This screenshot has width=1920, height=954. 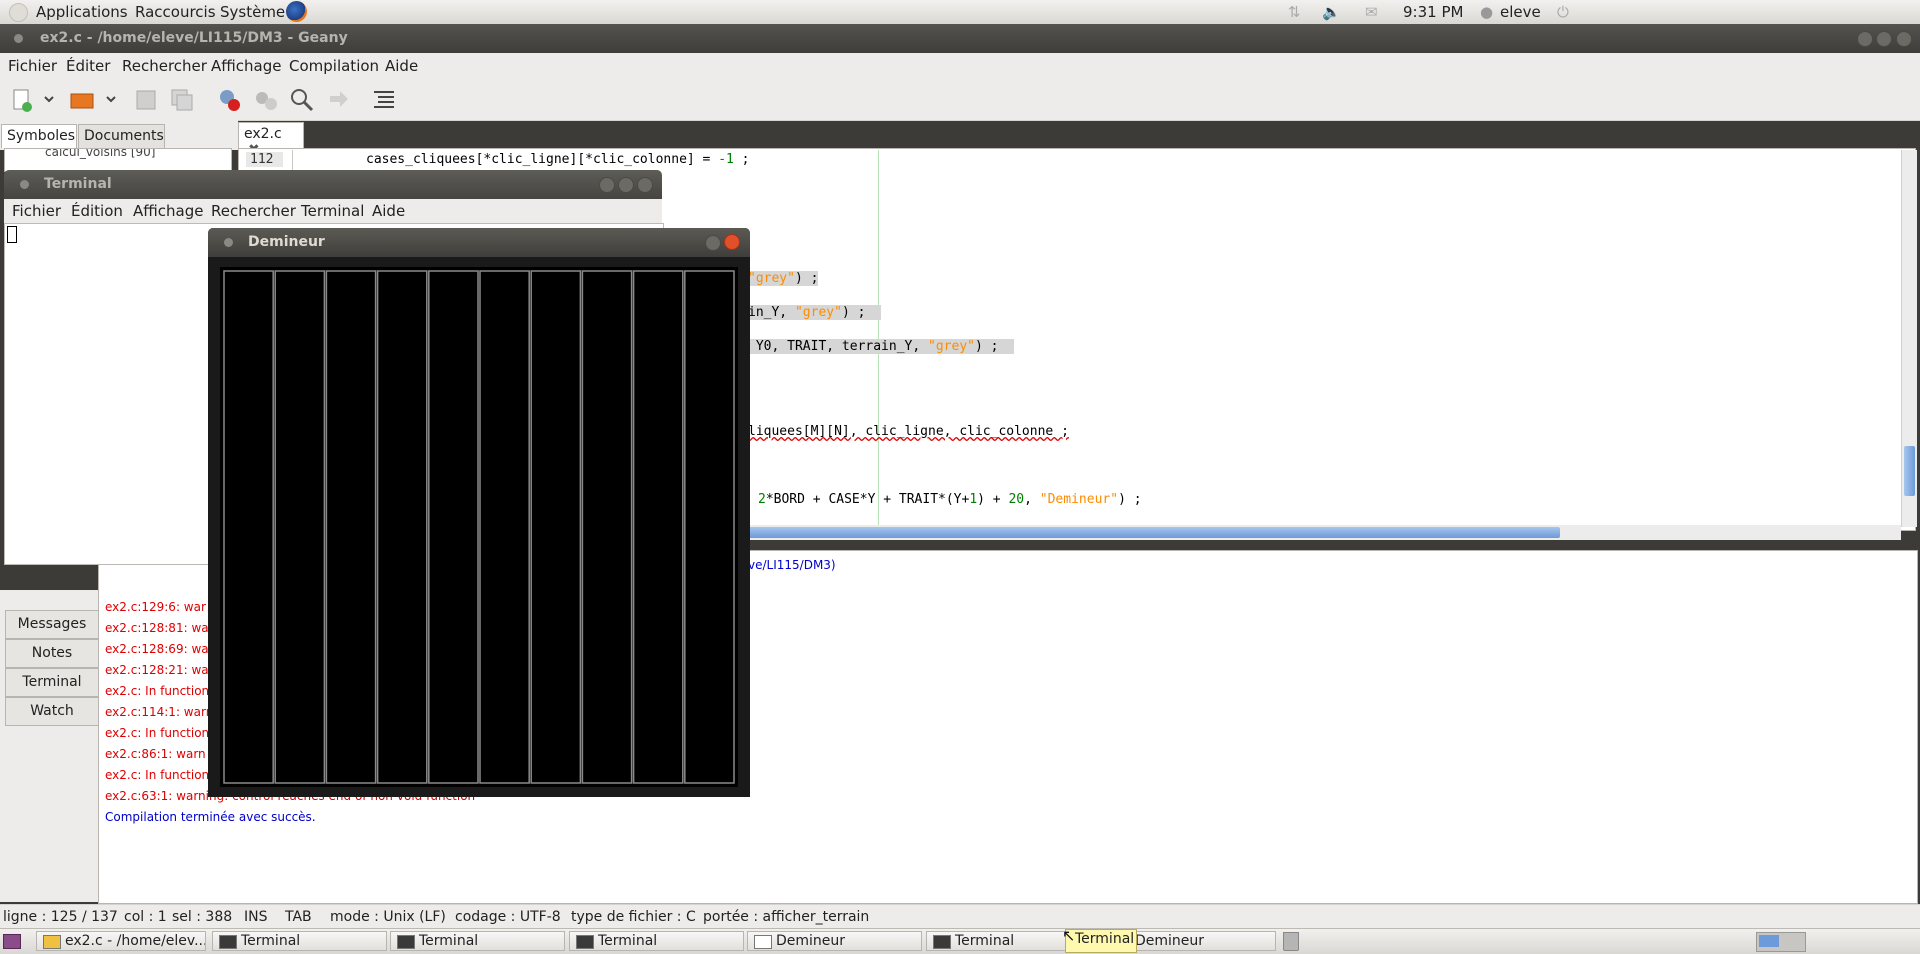 What do you see at coordinates (210, 817) in the screenshot?
I see `compile-success-message: Compilation terminée avec succès.` at bounding box center [210, 817].